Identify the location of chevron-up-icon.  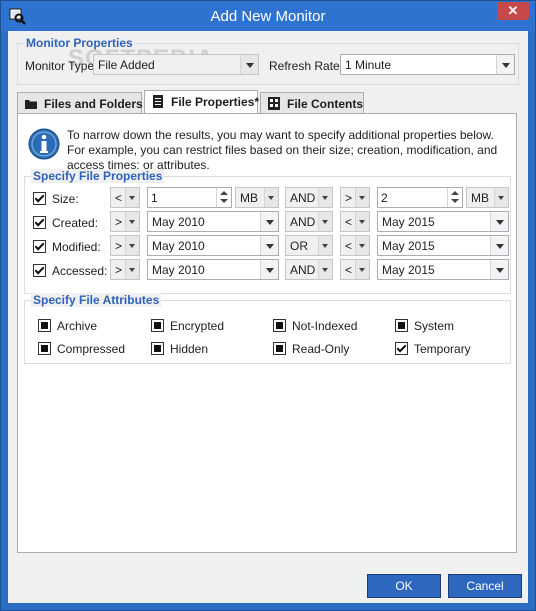
(224, 193).